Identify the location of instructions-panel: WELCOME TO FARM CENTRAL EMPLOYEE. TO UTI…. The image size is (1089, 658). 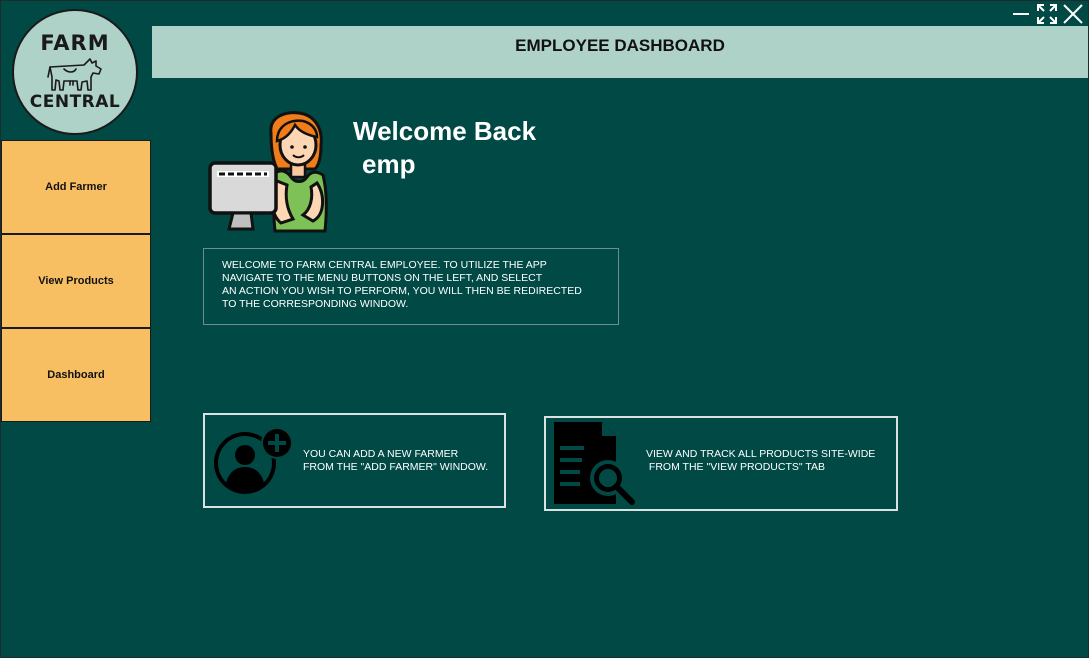
(411, 286).